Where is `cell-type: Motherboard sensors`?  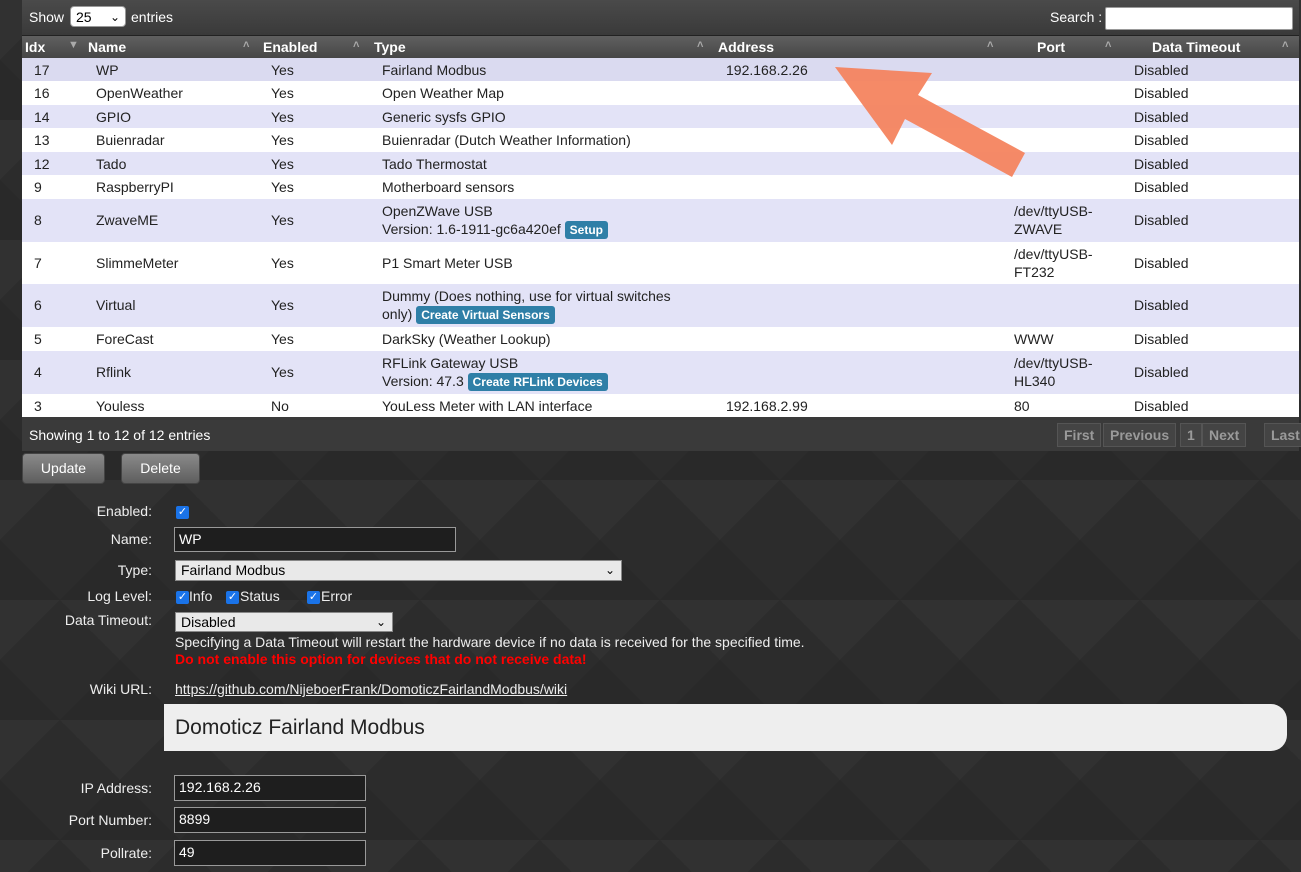
cell-type: Motherboard sensors is located at coordinates (448, 187).